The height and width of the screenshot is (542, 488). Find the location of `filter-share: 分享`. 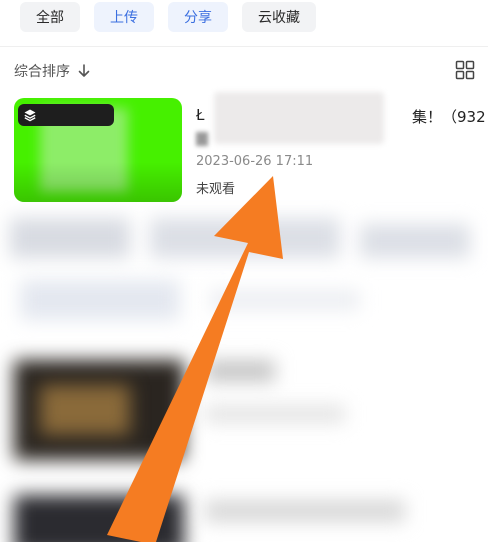

filter-share: 分享 is located at coordinates (198, 17).